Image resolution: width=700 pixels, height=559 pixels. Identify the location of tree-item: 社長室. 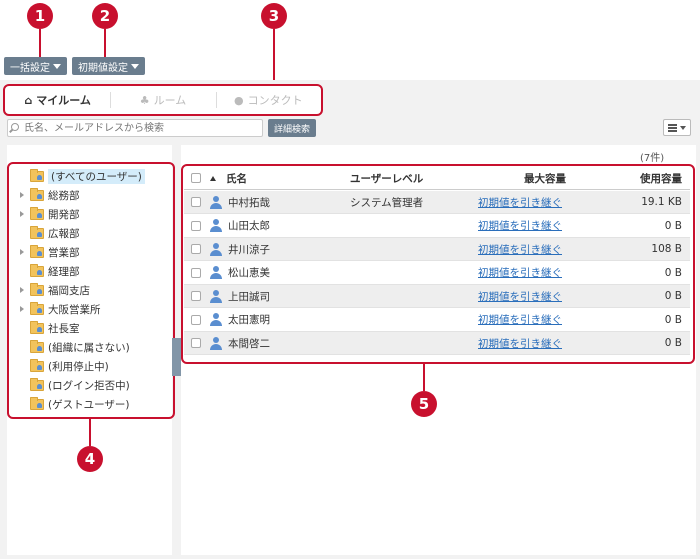
(50, 328).